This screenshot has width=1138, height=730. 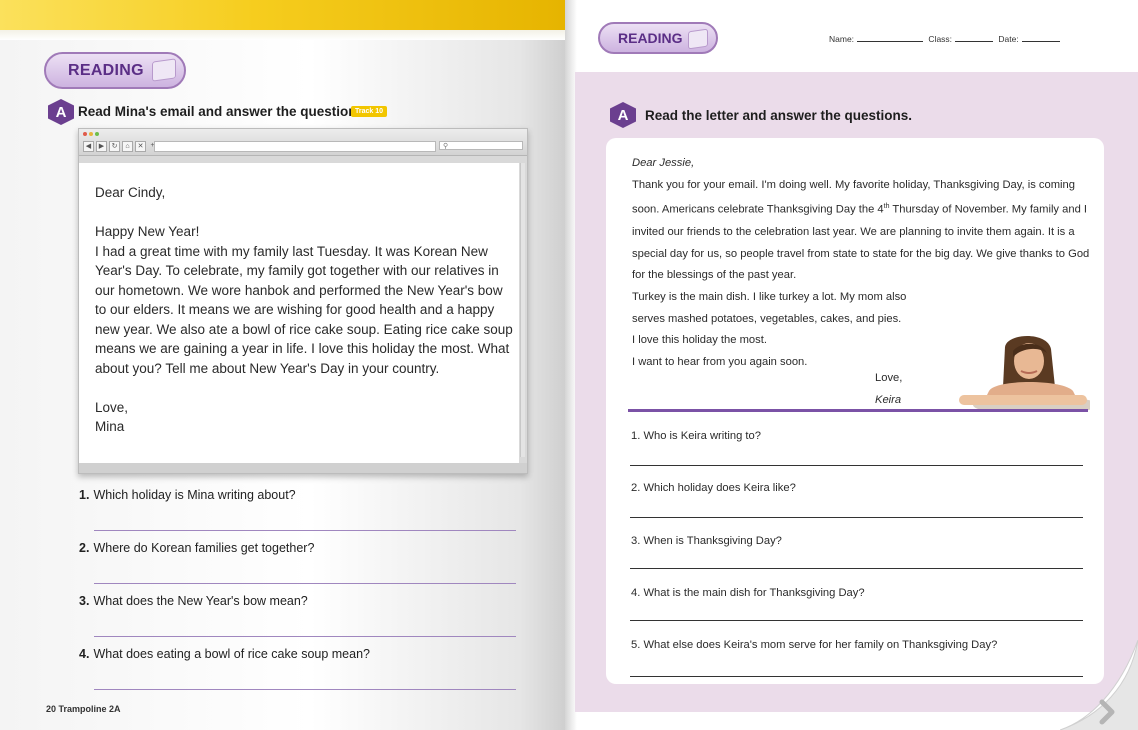 I want to click on refresh-icon: ↻, so click(x=114, y=146).